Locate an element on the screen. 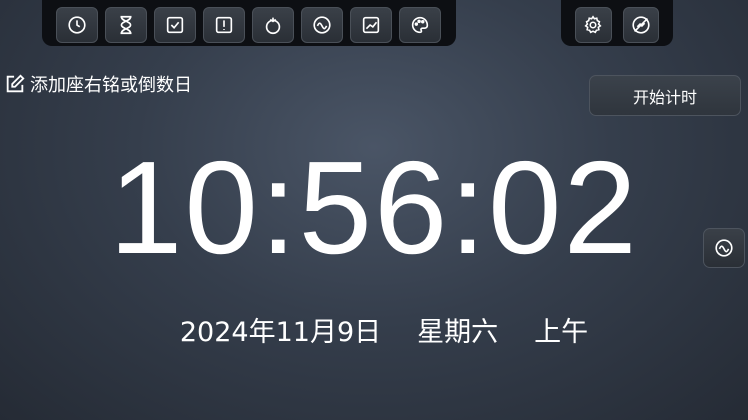 The width and height of the screenshot is (748, 420). add-motto-link: 添加座右铭或倒数日 is located at coordinates (98, 84).